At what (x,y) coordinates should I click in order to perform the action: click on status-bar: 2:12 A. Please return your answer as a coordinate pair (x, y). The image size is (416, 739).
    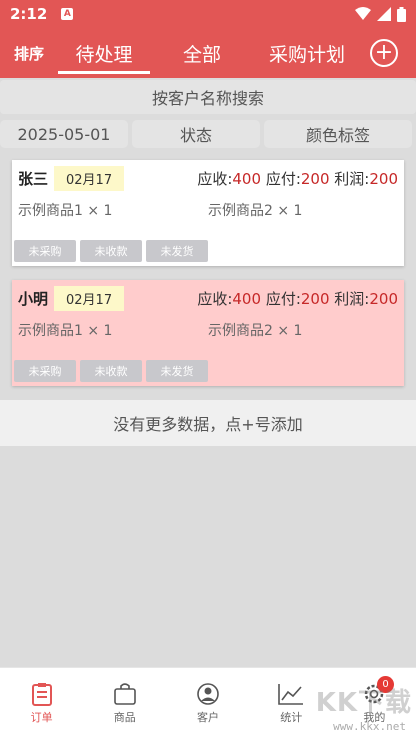
    Looking at the image, I should click on (208, 14).